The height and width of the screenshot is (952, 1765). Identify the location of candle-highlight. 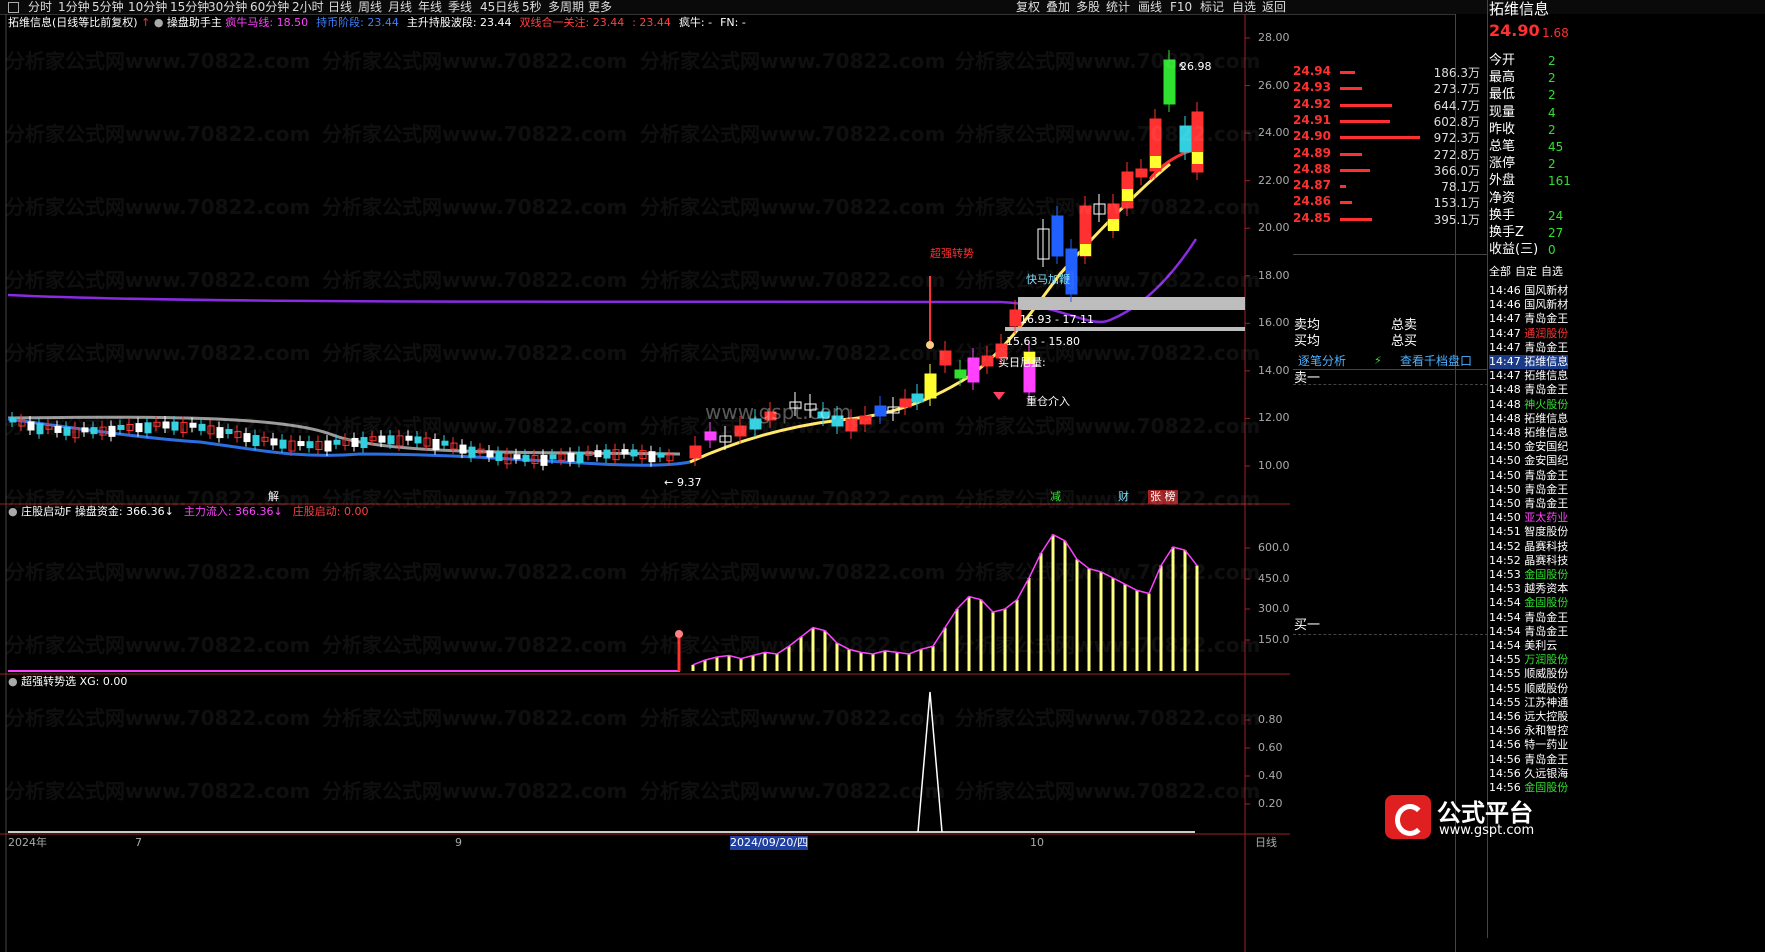
(1155, 162).